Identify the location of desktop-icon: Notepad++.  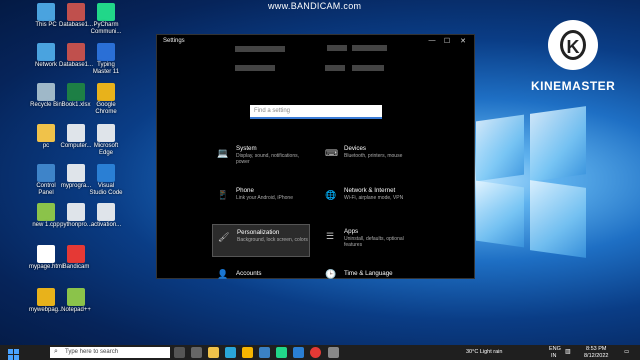
(76, 301).